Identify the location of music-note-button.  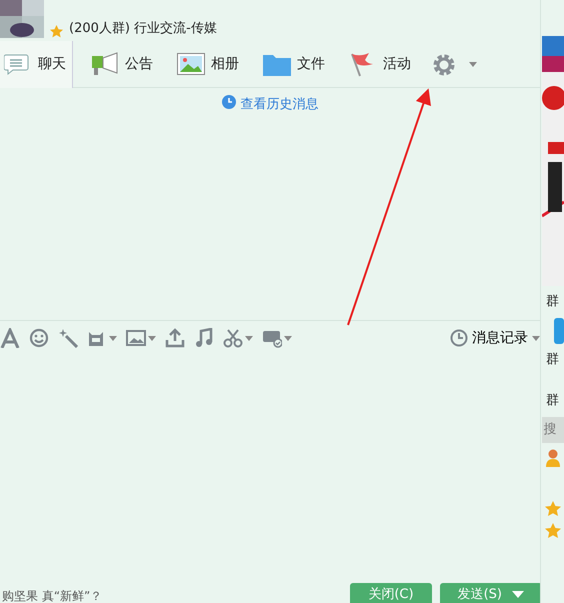
(204, 338).